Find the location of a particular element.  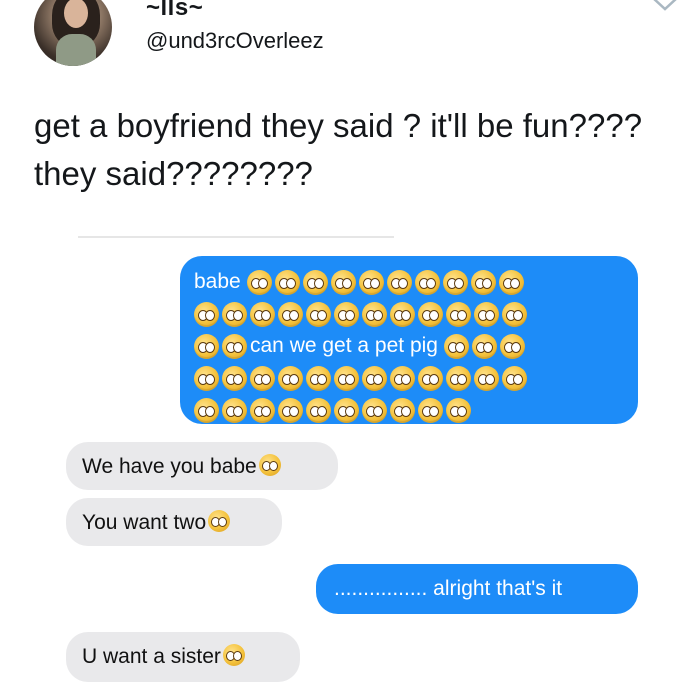

avatar is located at coordinates (73, 33).